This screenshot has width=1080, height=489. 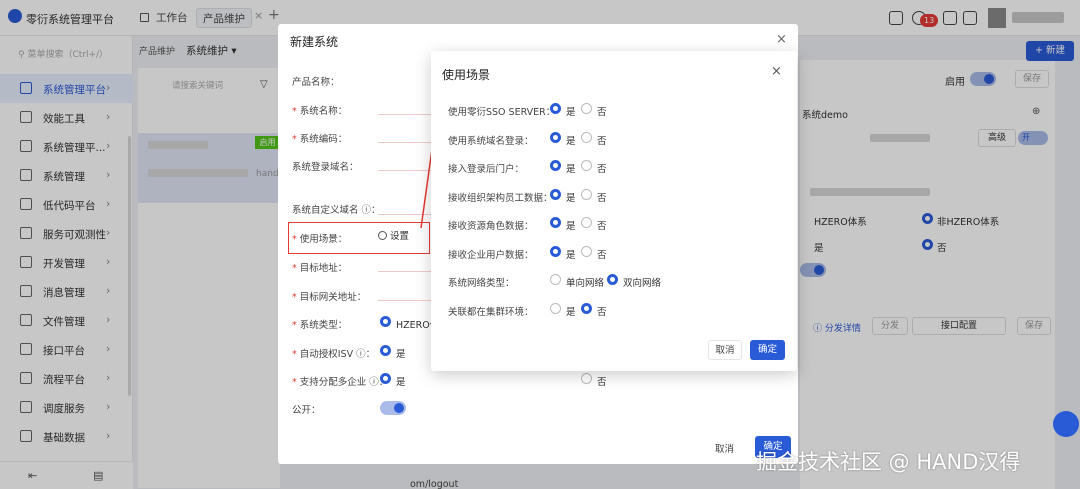 What do you see at coordinates (481, 283) in the screenshot?
I see `scenario-label: 系统网络类型：` at bounding box center [481, 283].